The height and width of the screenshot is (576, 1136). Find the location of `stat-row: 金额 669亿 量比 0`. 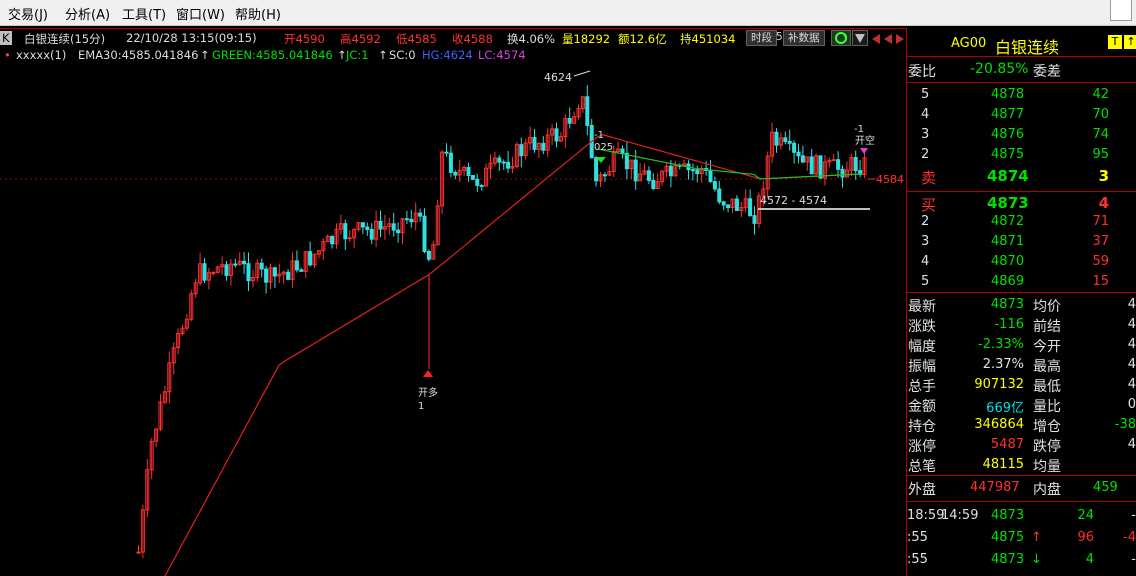

stat-row: 金额 669亿 量比 0 is located at coordinates (1021, 405).